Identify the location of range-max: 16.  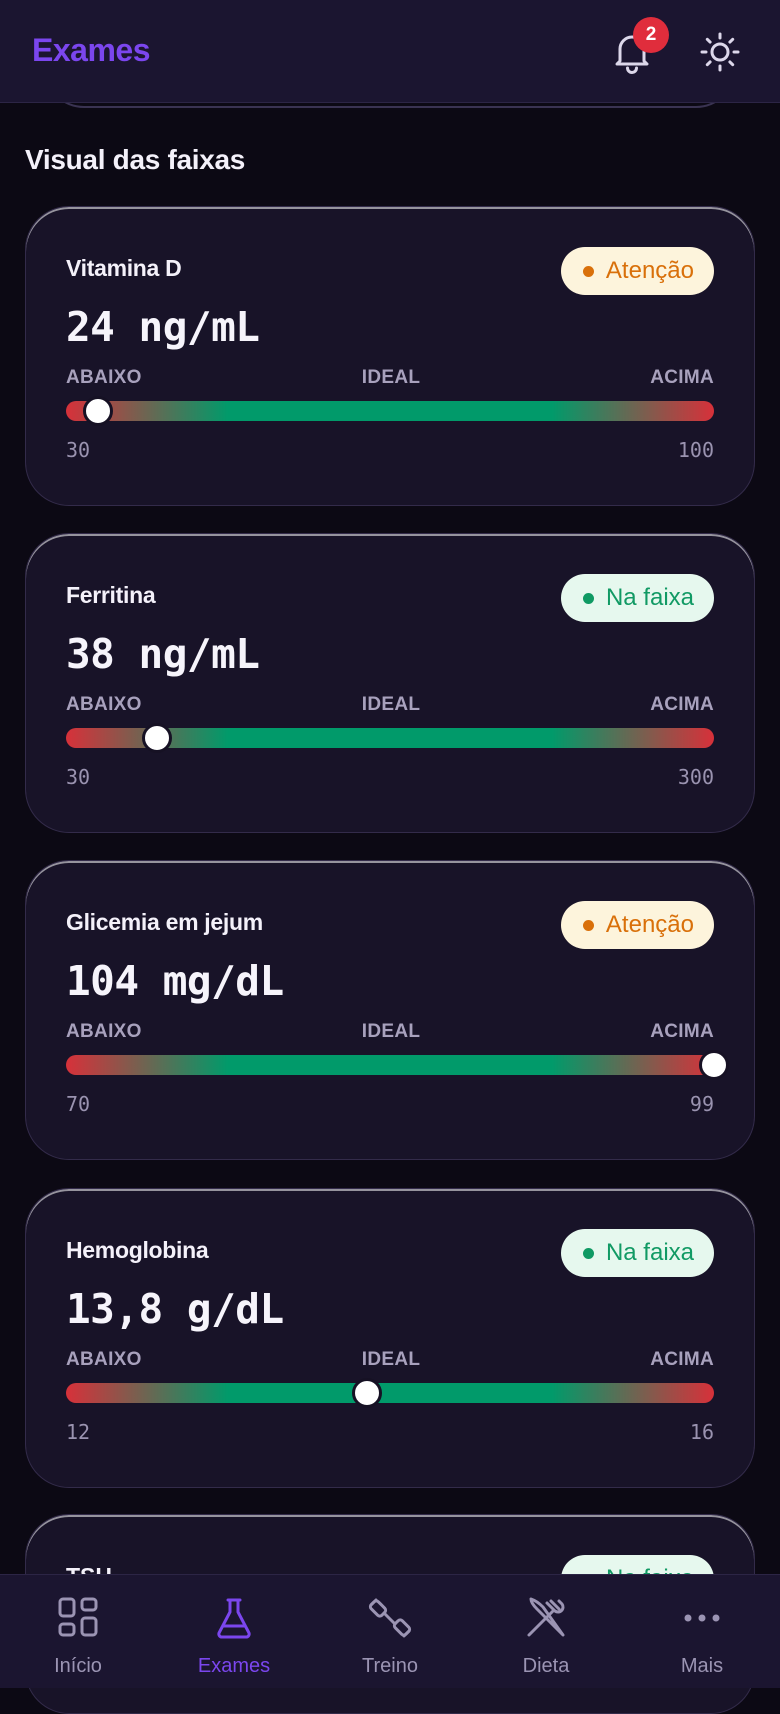
(701, 1432).